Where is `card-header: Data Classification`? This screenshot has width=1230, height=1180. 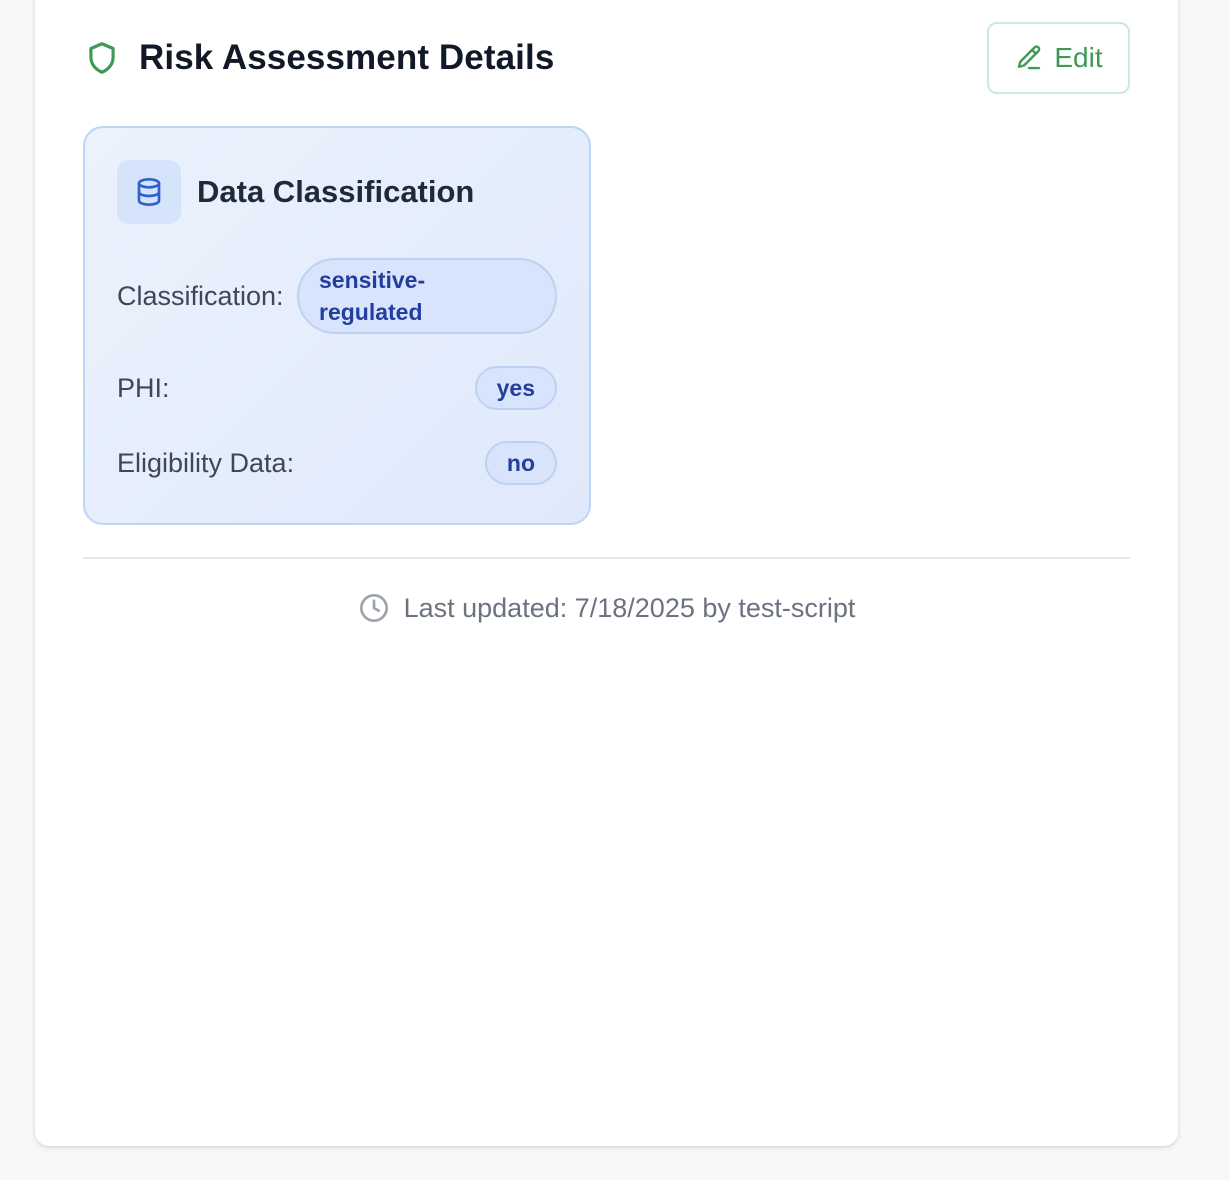 card-header: Data Classification is located at coordinates (295, 192).